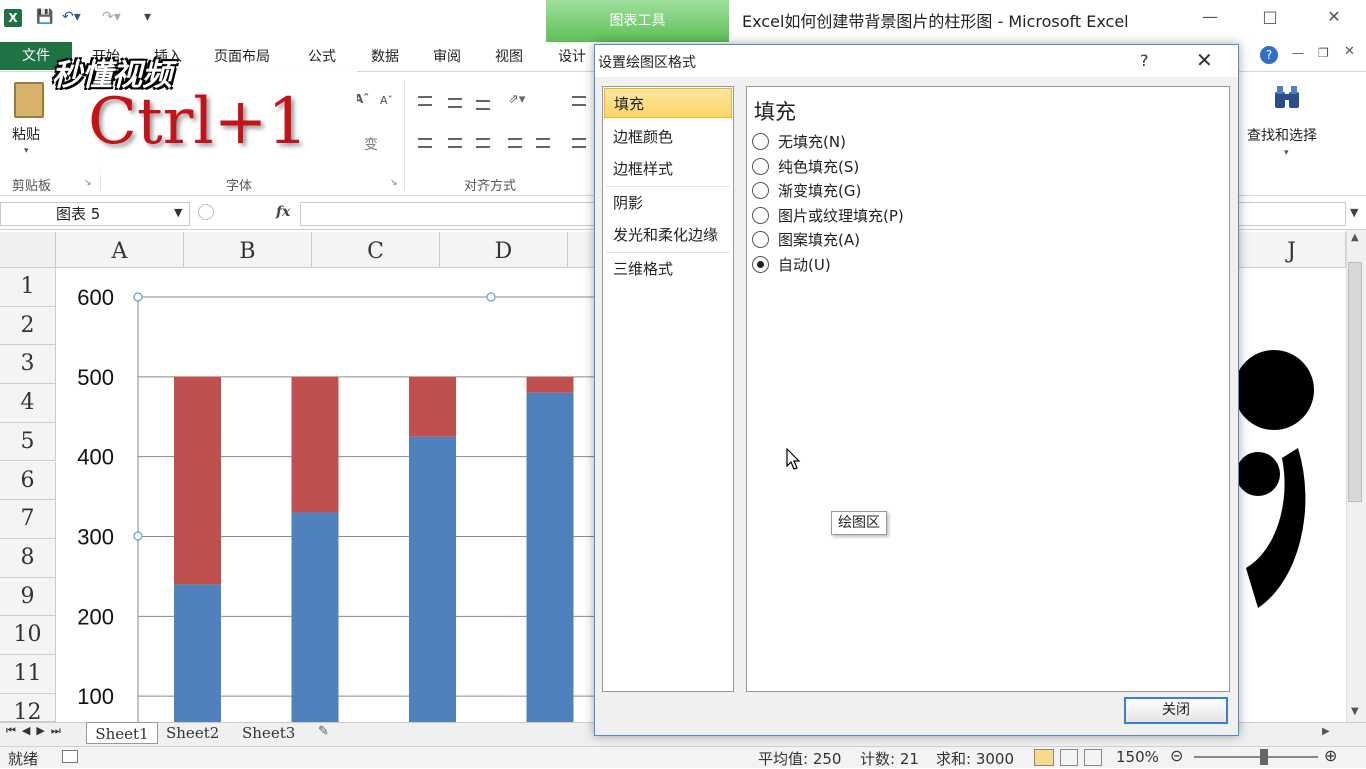 Image resolution: width=1366 pixels, height=769 pixels. I want to click on find-select-button: 查找和选择, so click(1282, 135).